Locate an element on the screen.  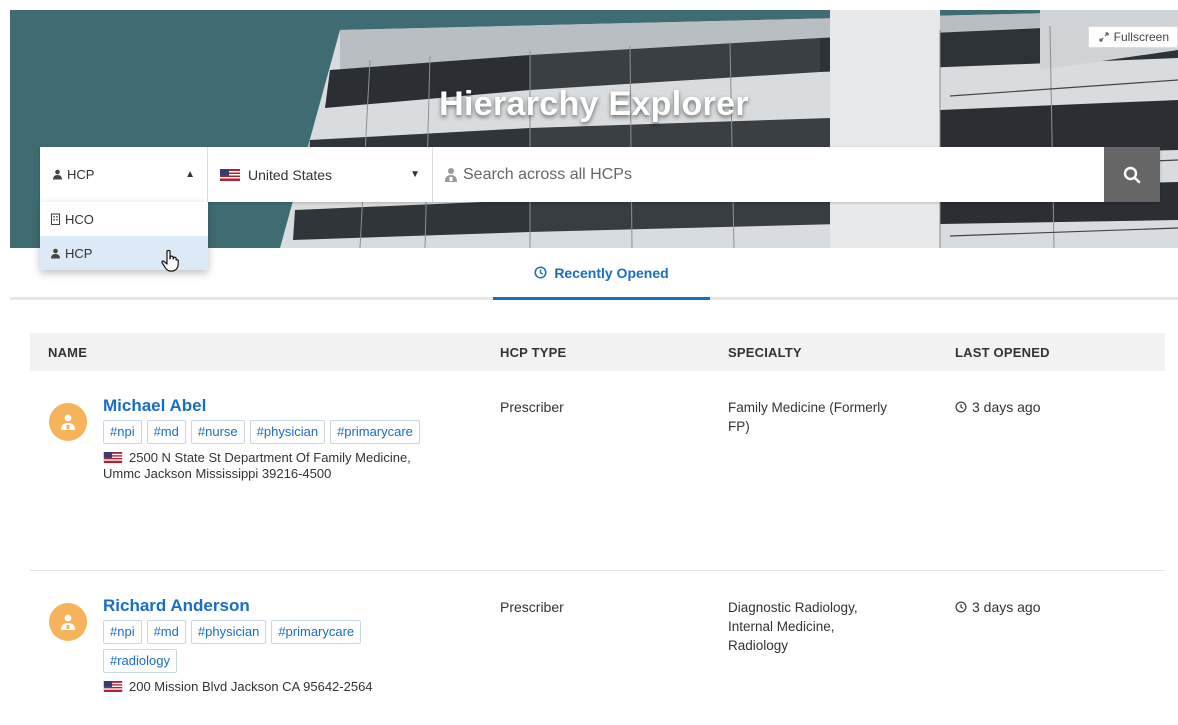
entity-type-value: HCP is located at coordinates (81, 174).